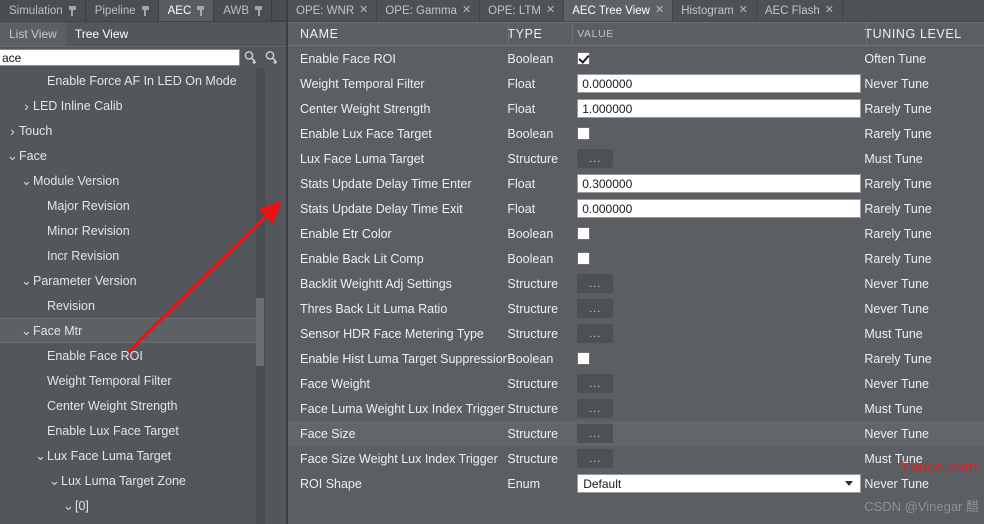 This screenshot has width=984, height=524. I want to click on table-row: ROI Shape Enum Default Never Tune, so click(636, 483).